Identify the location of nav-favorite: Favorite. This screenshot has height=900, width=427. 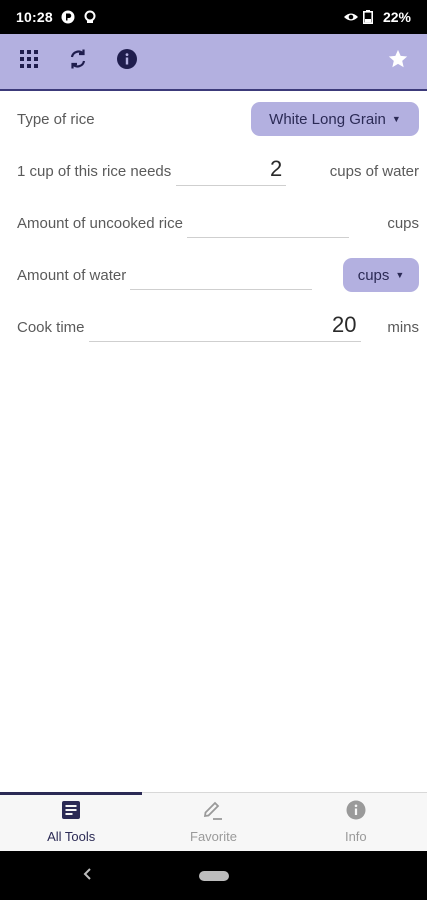
(213, 822).